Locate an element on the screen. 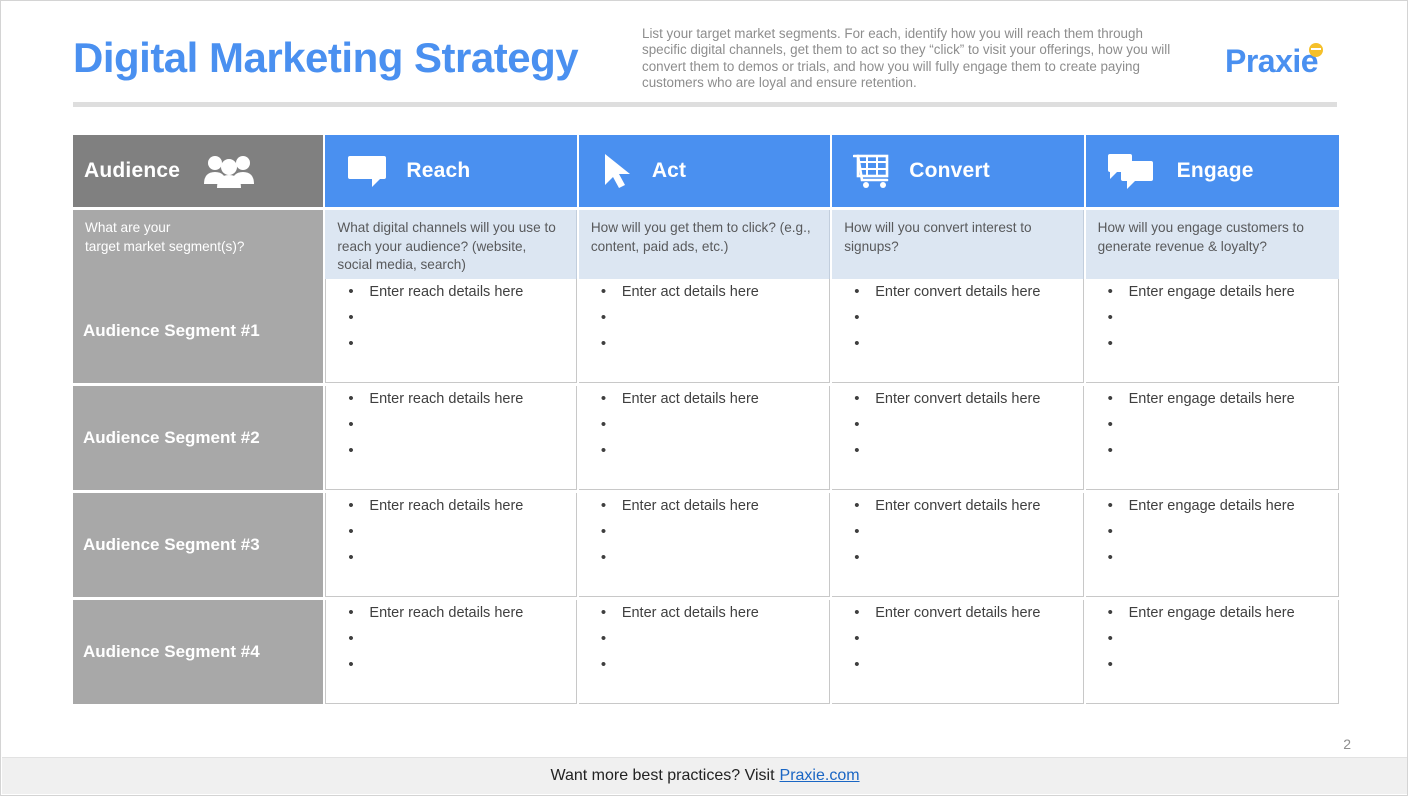 The image size is (1408, 796). segment-cell: Audience Segment #2 is located at coordinates (198, 438).